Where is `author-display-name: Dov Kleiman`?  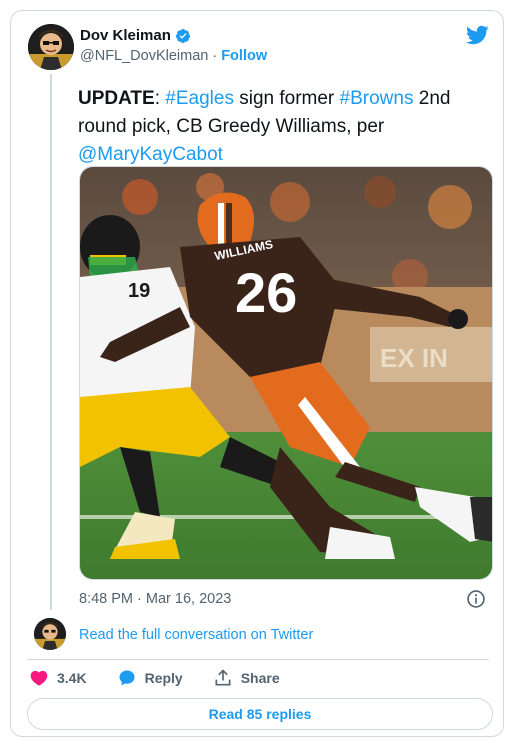 author-display-name: Dov Kleiman is located at coordinates (125, 35).